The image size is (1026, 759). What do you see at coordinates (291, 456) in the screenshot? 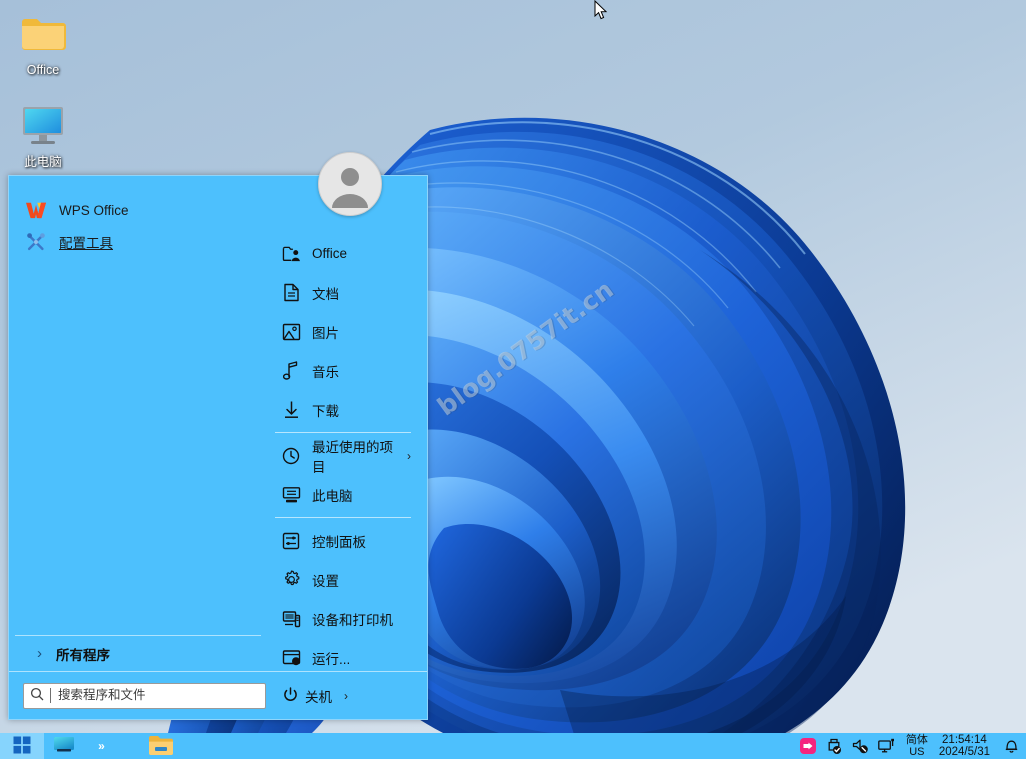
I see `clock-icon` at bounding box center [291, 456].